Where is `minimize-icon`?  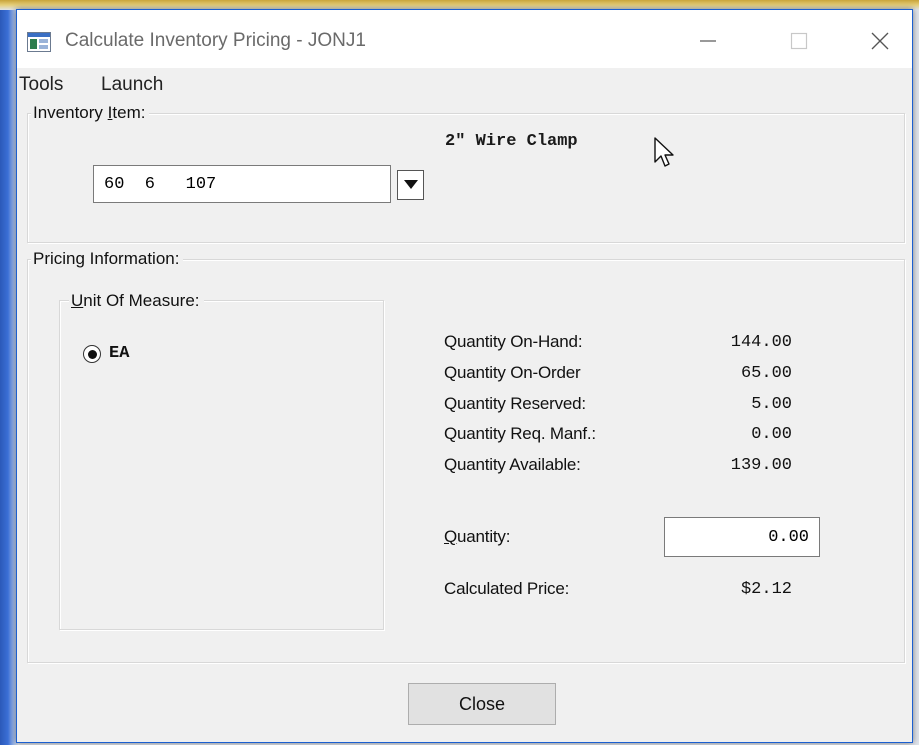 minimize-icon is located at coordinates (708, 41).